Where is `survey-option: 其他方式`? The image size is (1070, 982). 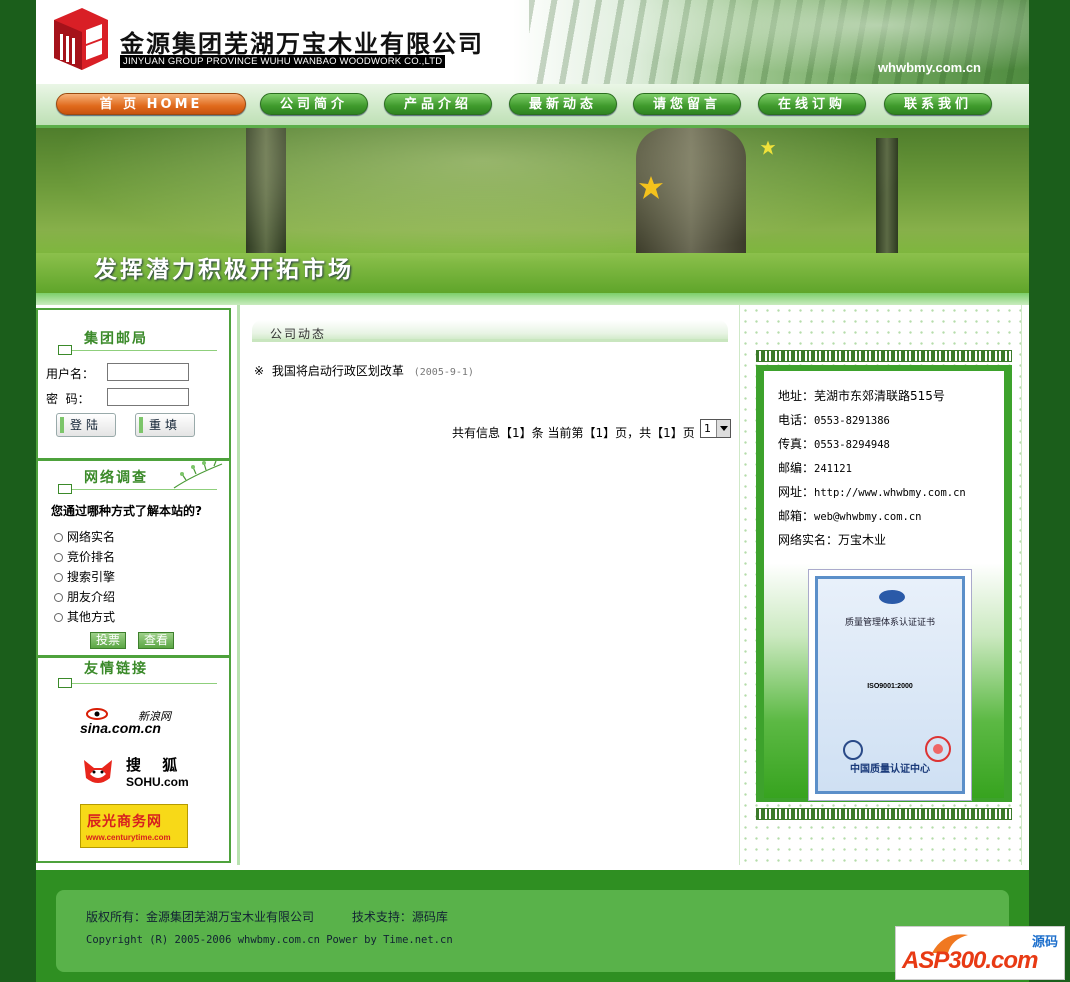 survey-option: 其他方式 is located at coordinates (84, 616).